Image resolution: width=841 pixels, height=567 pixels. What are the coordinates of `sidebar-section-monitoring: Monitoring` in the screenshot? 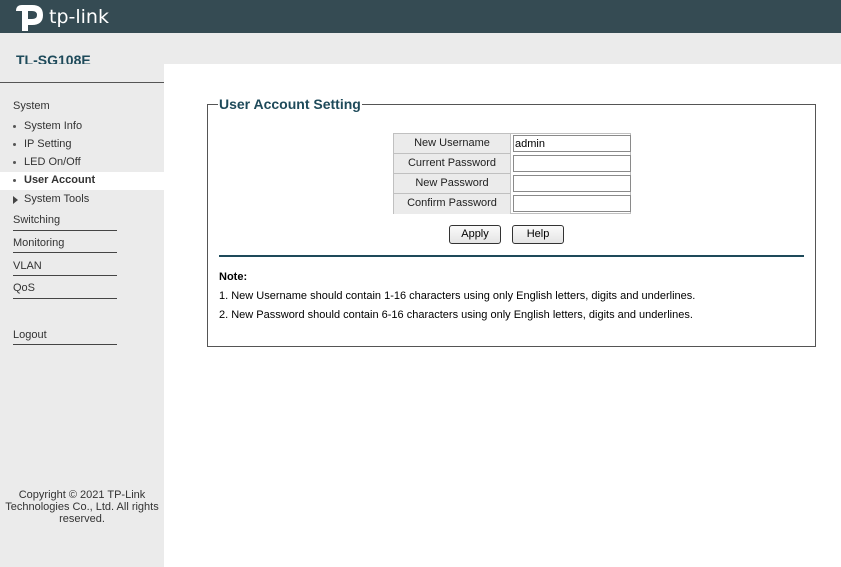 It's located at (38, 243).